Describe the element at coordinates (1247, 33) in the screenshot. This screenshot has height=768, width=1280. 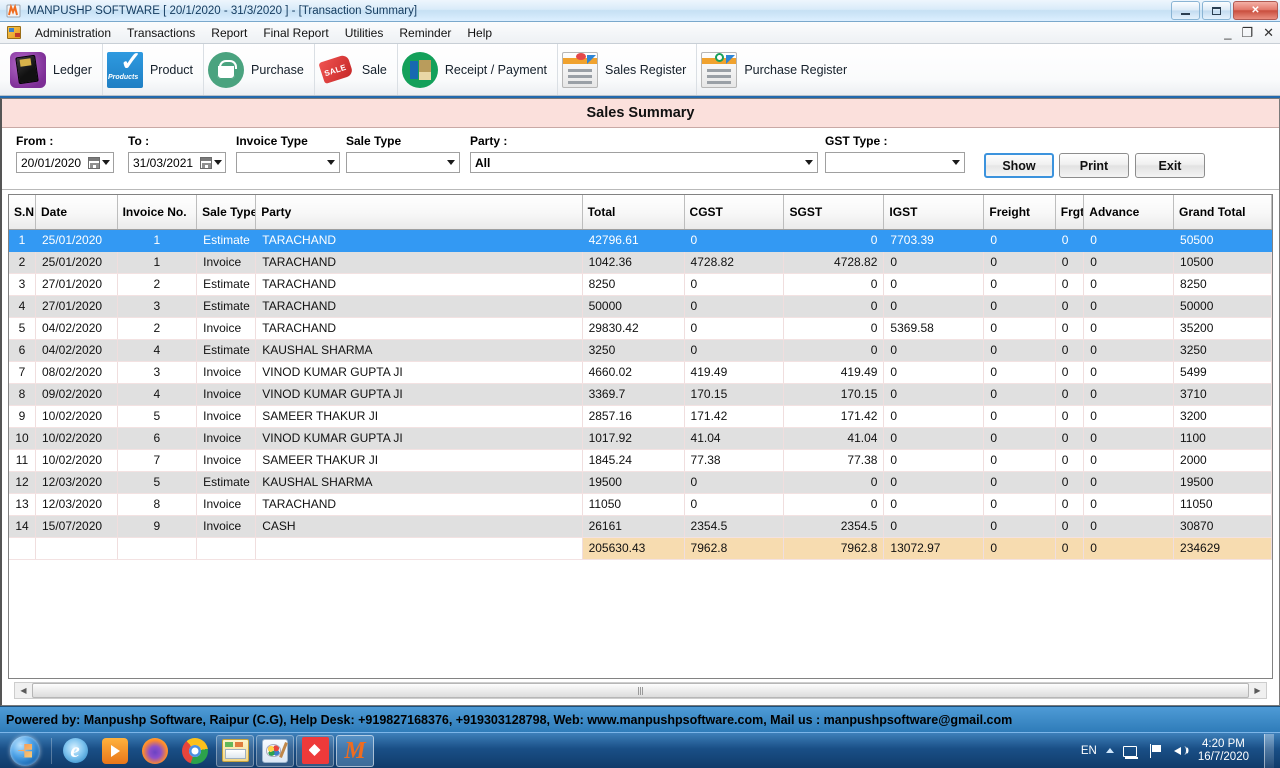
I see `mdi-restore-button: ❐` at that location.